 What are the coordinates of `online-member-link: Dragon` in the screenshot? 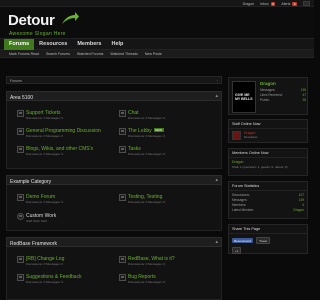 It's located at (268, 162).